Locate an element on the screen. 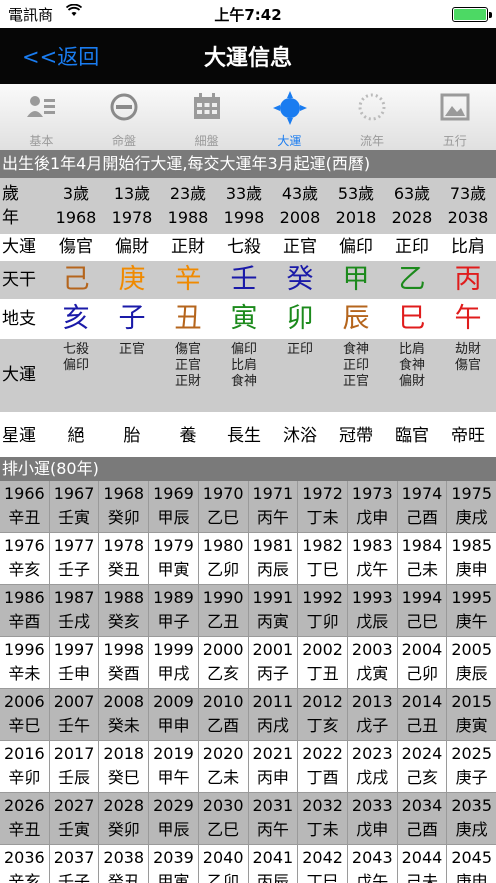  canggan-shishen: 偏財 is located at coordinates (411, 381).